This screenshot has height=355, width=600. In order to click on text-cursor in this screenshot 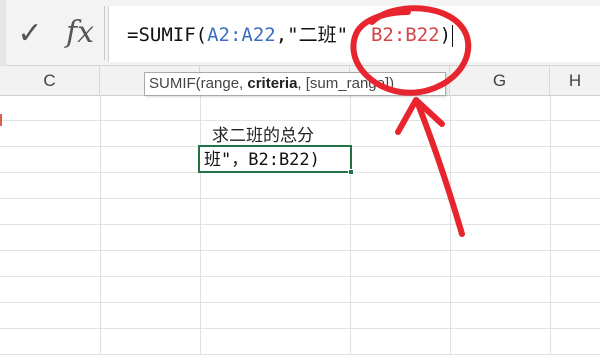, I will do `click(453, 35)`.